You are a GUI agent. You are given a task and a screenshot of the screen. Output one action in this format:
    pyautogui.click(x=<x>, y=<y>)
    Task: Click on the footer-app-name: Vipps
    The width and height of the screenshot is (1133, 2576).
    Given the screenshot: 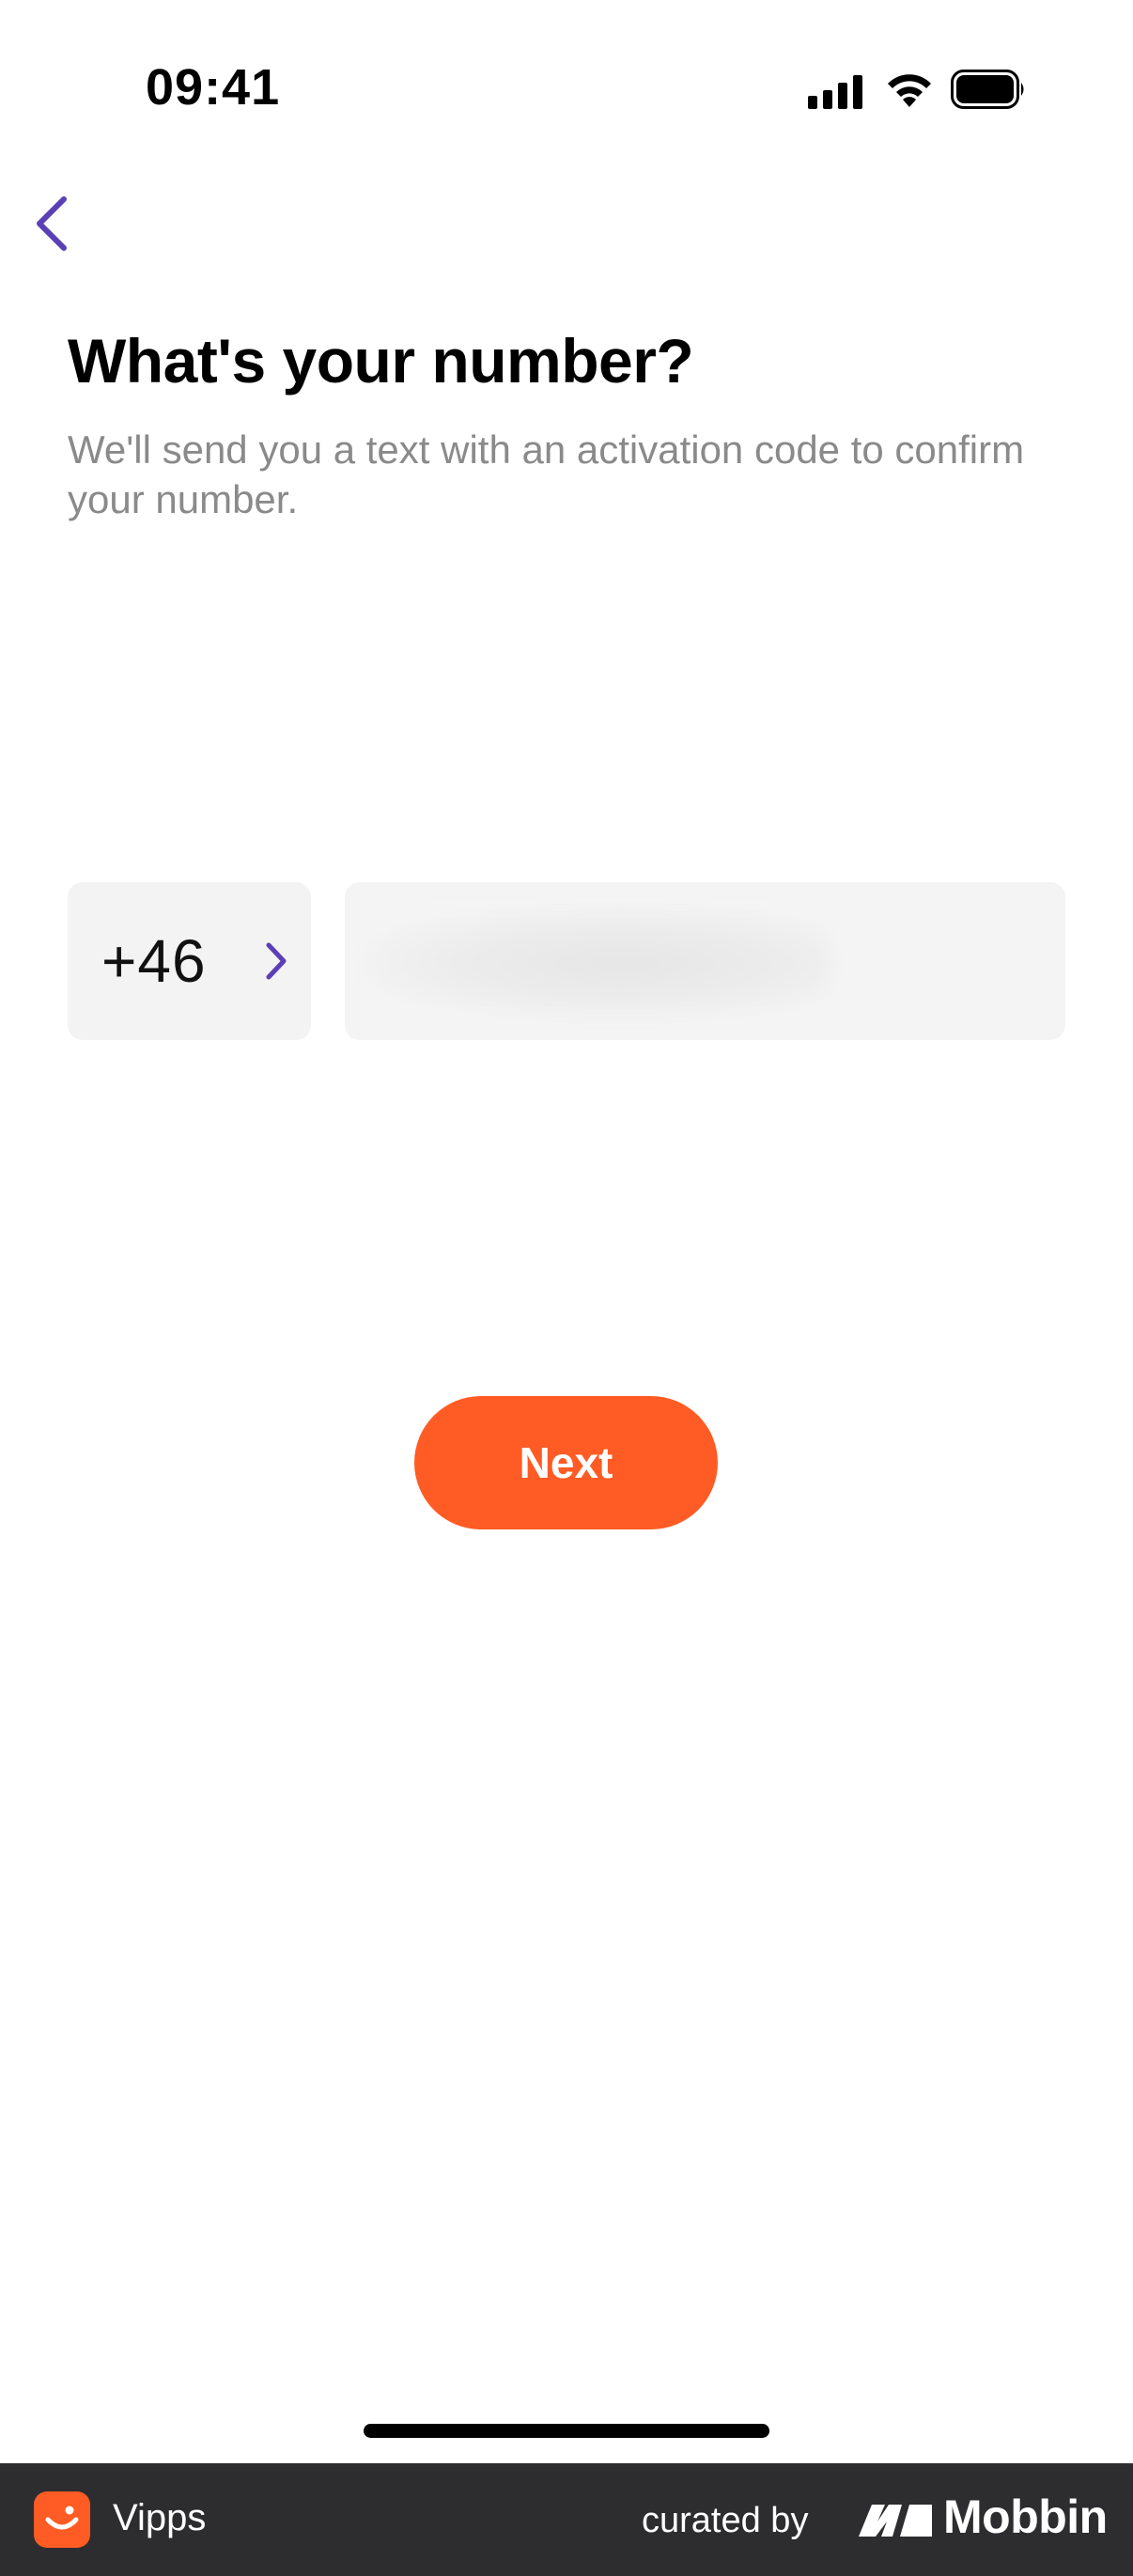 What is the action you would take?
    pyautogui.click(x=160, y=2517)
    